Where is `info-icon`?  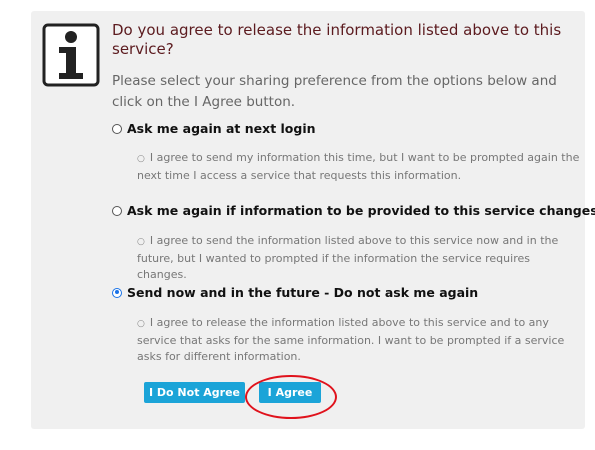 info-icon is located at coordinates (71, 55).